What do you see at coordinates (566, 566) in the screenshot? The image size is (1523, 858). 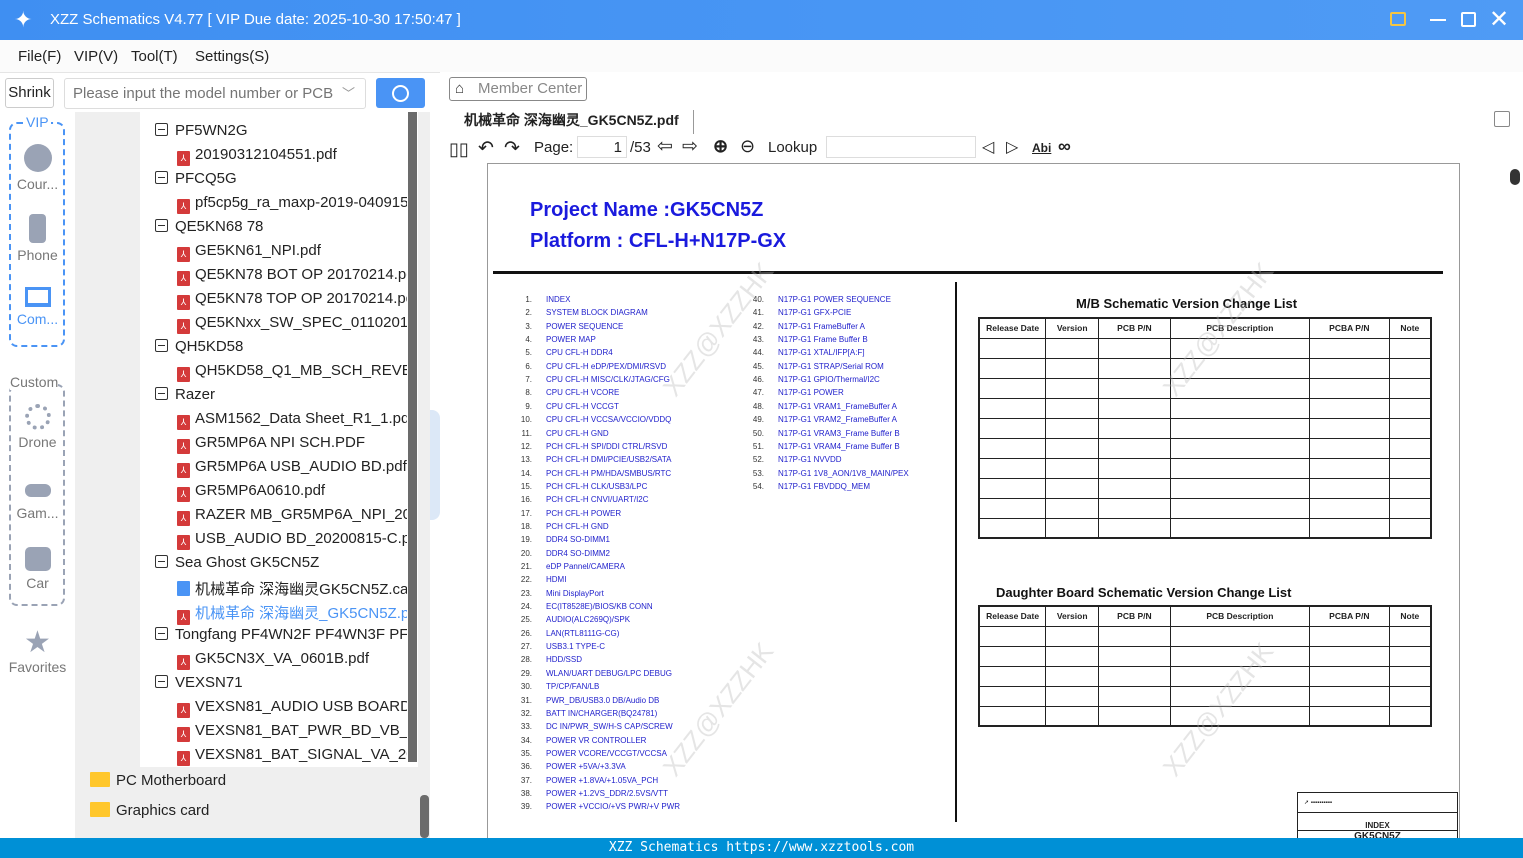 I see `index-entry: 21. eDP Pannel/CAMERA` at bounding box center [566, 566].